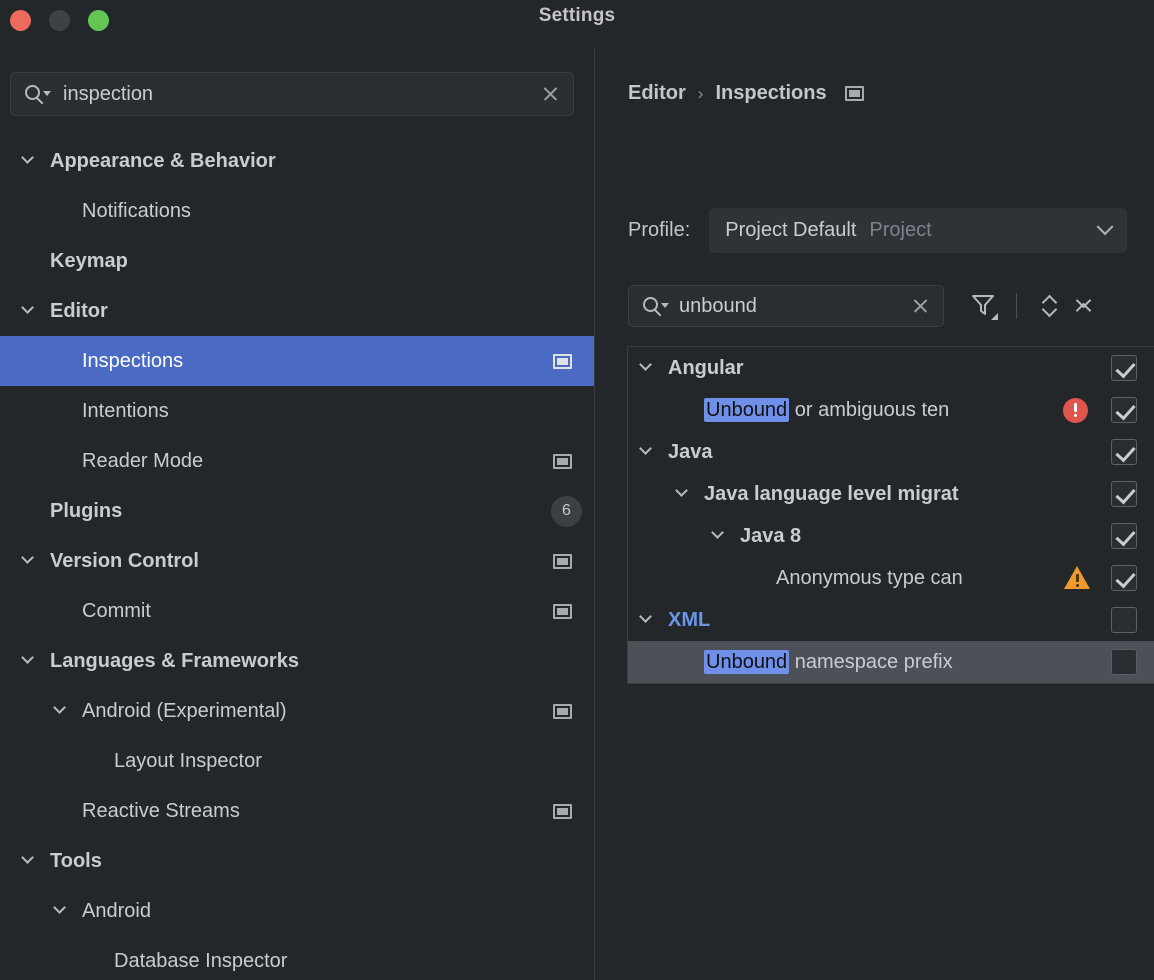 This screenshot has width=1154, height=980. I want to click on tree-row: Unbound namespace prefix, so click(891, 662).